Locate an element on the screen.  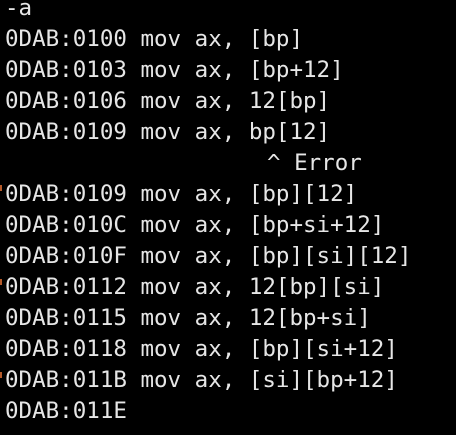
assembly-line: 0DAB:010F mov ax, [bp][si][12] is located at coordinates (208, 256).